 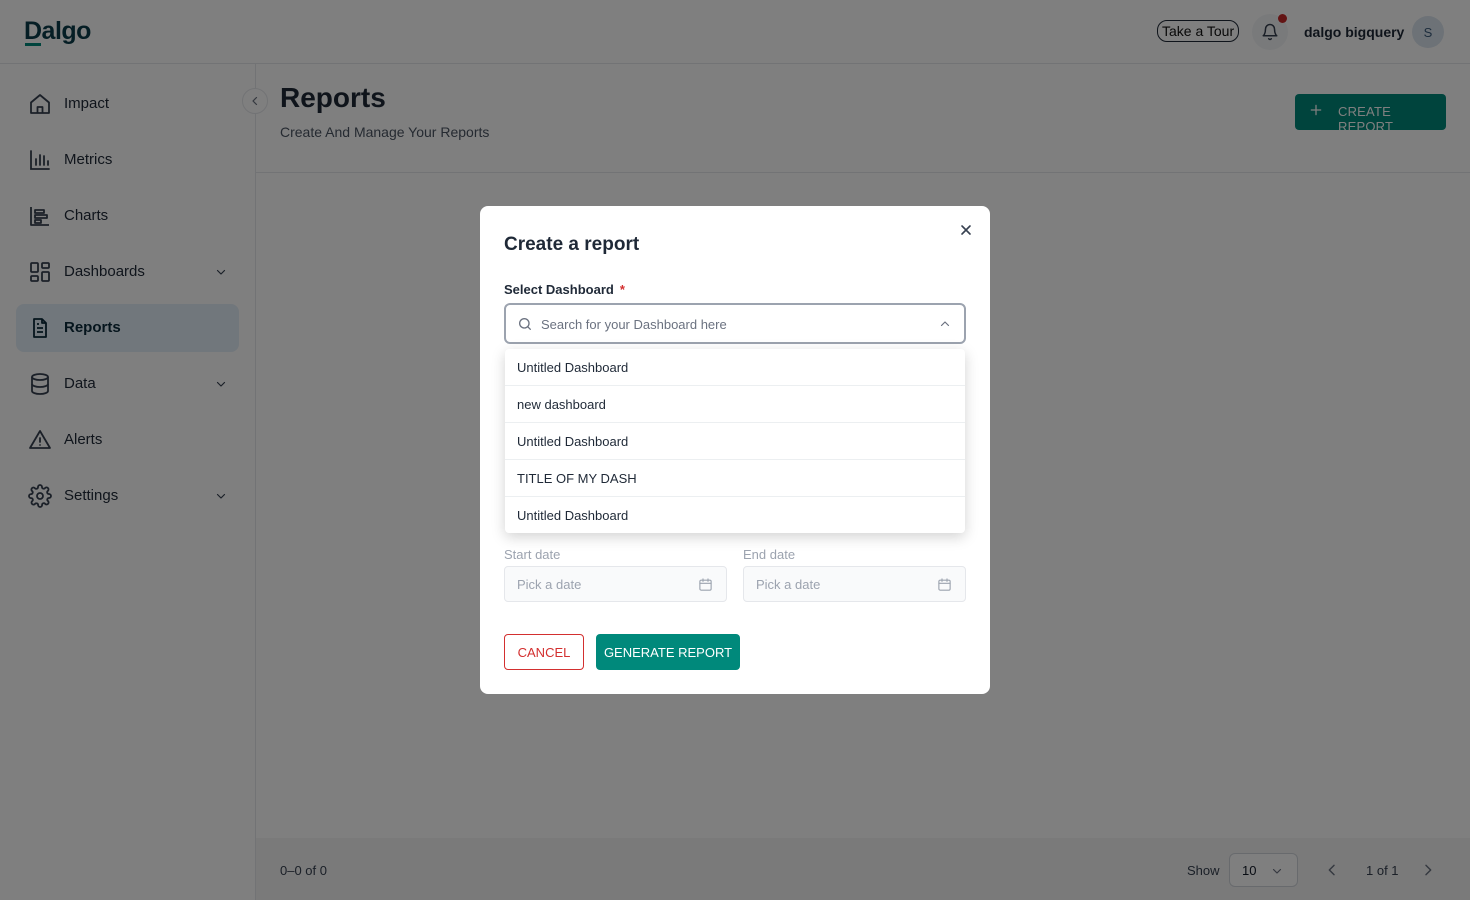 I want to click on chevron-up-icon, so click(x=945, y=324).